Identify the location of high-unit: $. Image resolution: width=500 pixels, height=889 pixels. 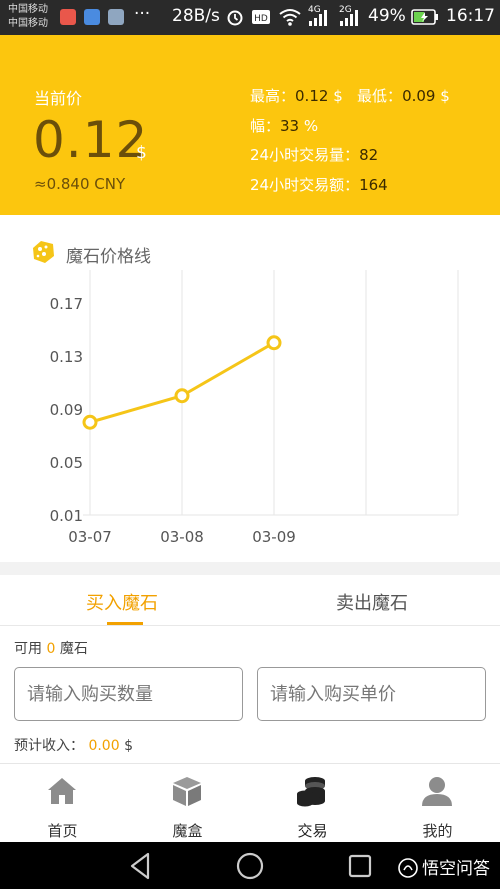
(335, 96).